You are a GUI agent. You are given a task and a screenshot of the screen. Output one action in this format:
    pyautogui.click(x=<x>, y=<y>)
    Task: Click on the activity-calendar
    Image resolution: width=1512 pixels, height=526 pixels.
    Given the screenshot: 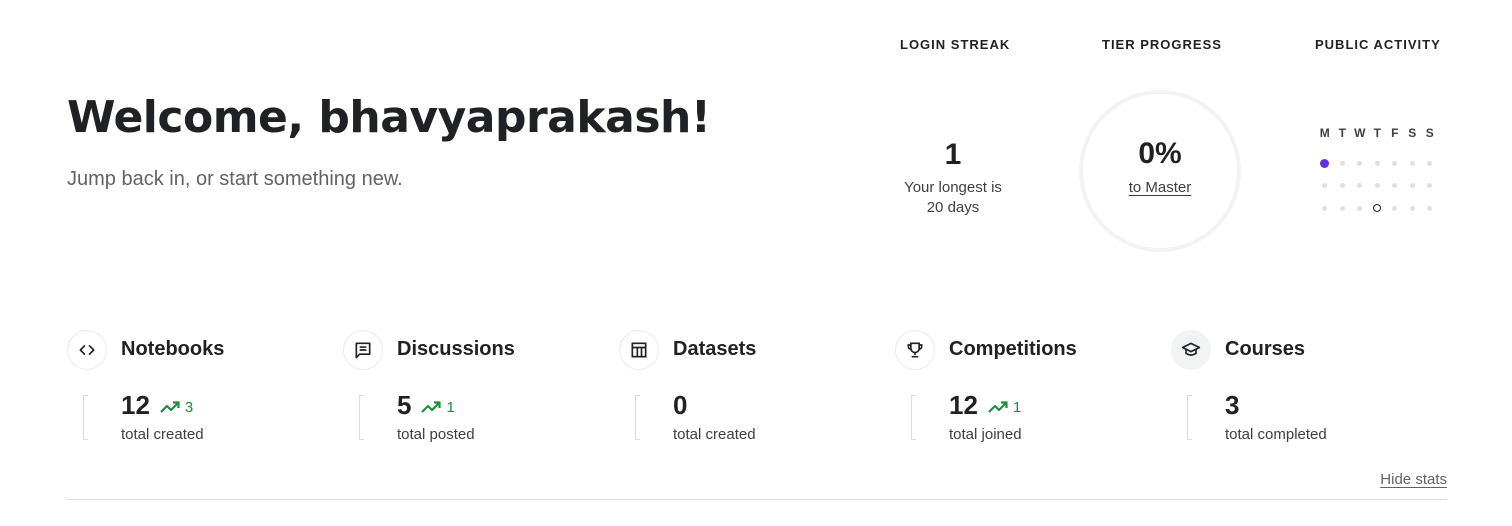 What is the action you would take?
    pyautogui.click(x=1377, y=186)
    